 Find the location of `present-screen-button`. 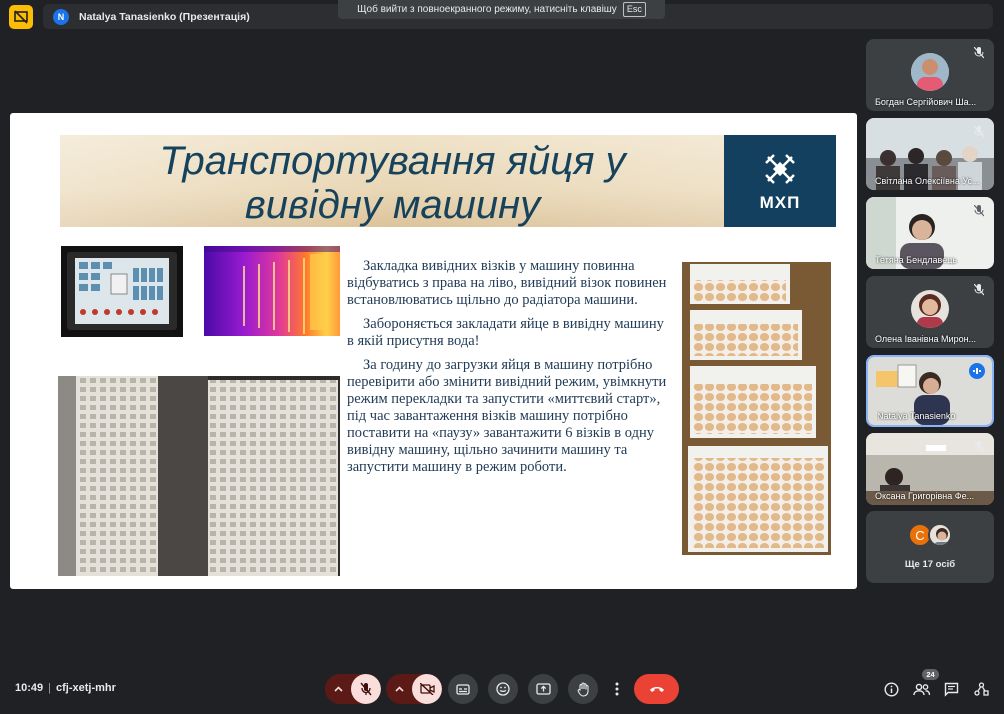

present-screen-button is located at coordinates (543, 689).